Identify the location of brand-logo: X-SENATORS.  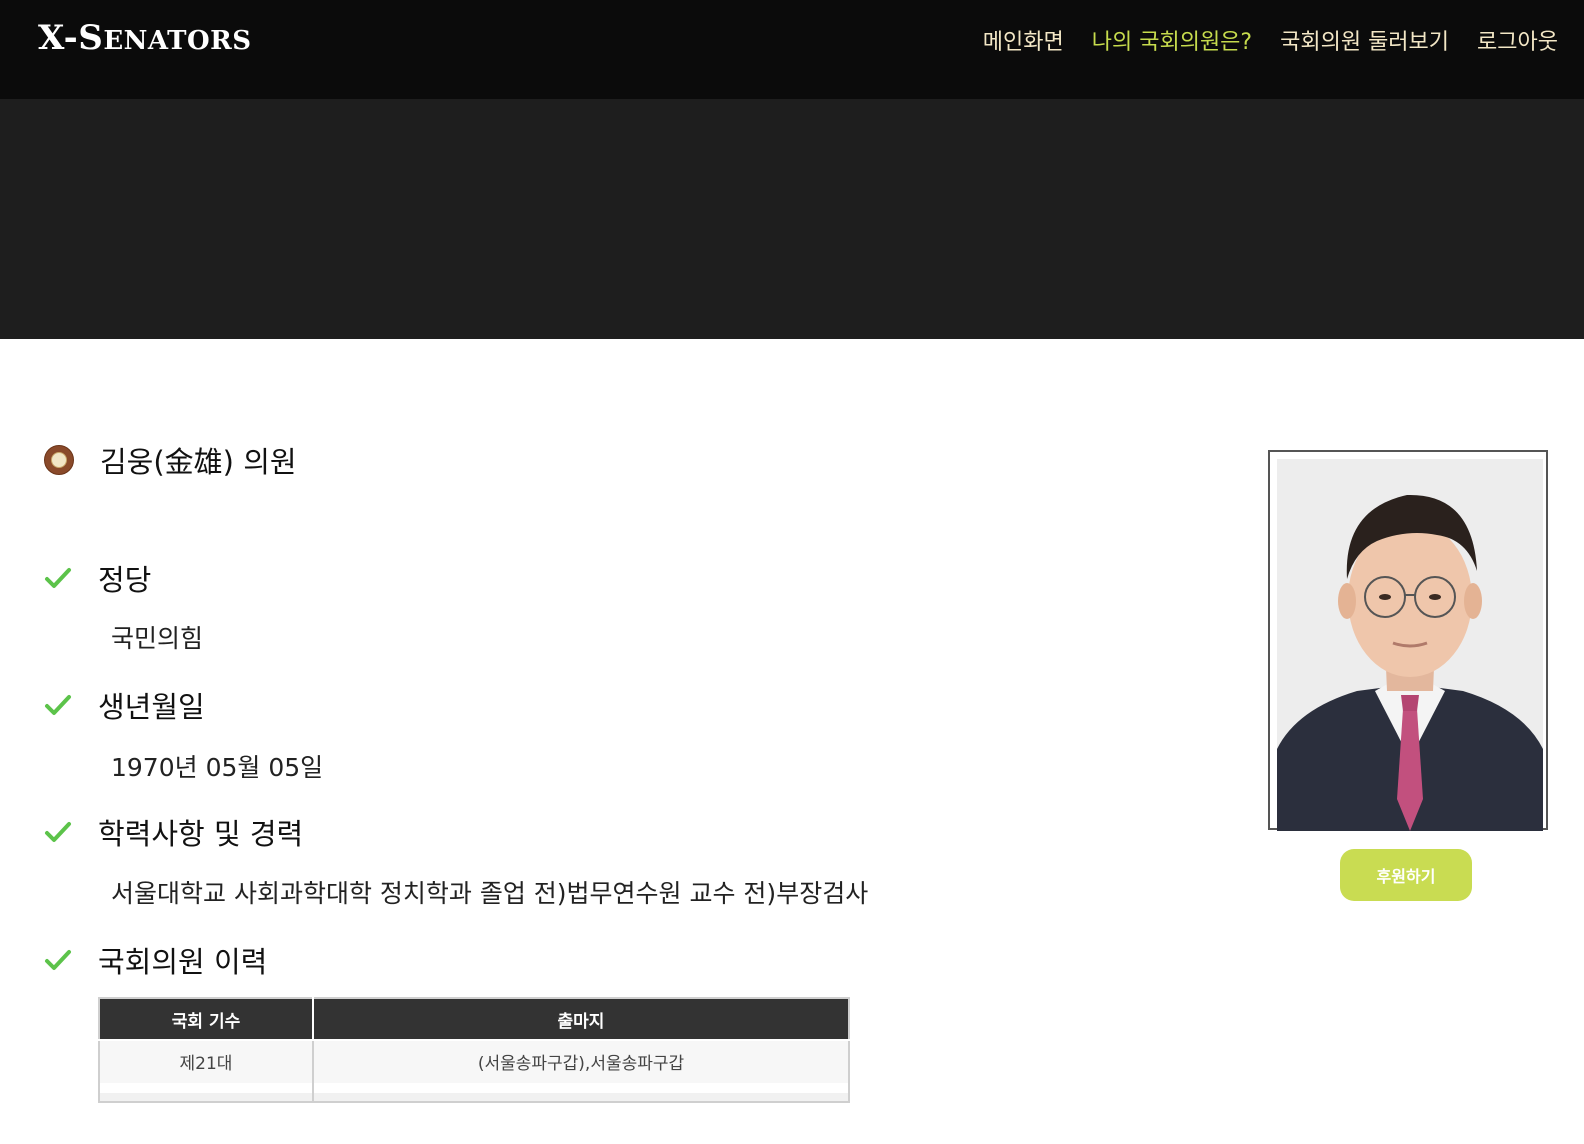
(145, 38).